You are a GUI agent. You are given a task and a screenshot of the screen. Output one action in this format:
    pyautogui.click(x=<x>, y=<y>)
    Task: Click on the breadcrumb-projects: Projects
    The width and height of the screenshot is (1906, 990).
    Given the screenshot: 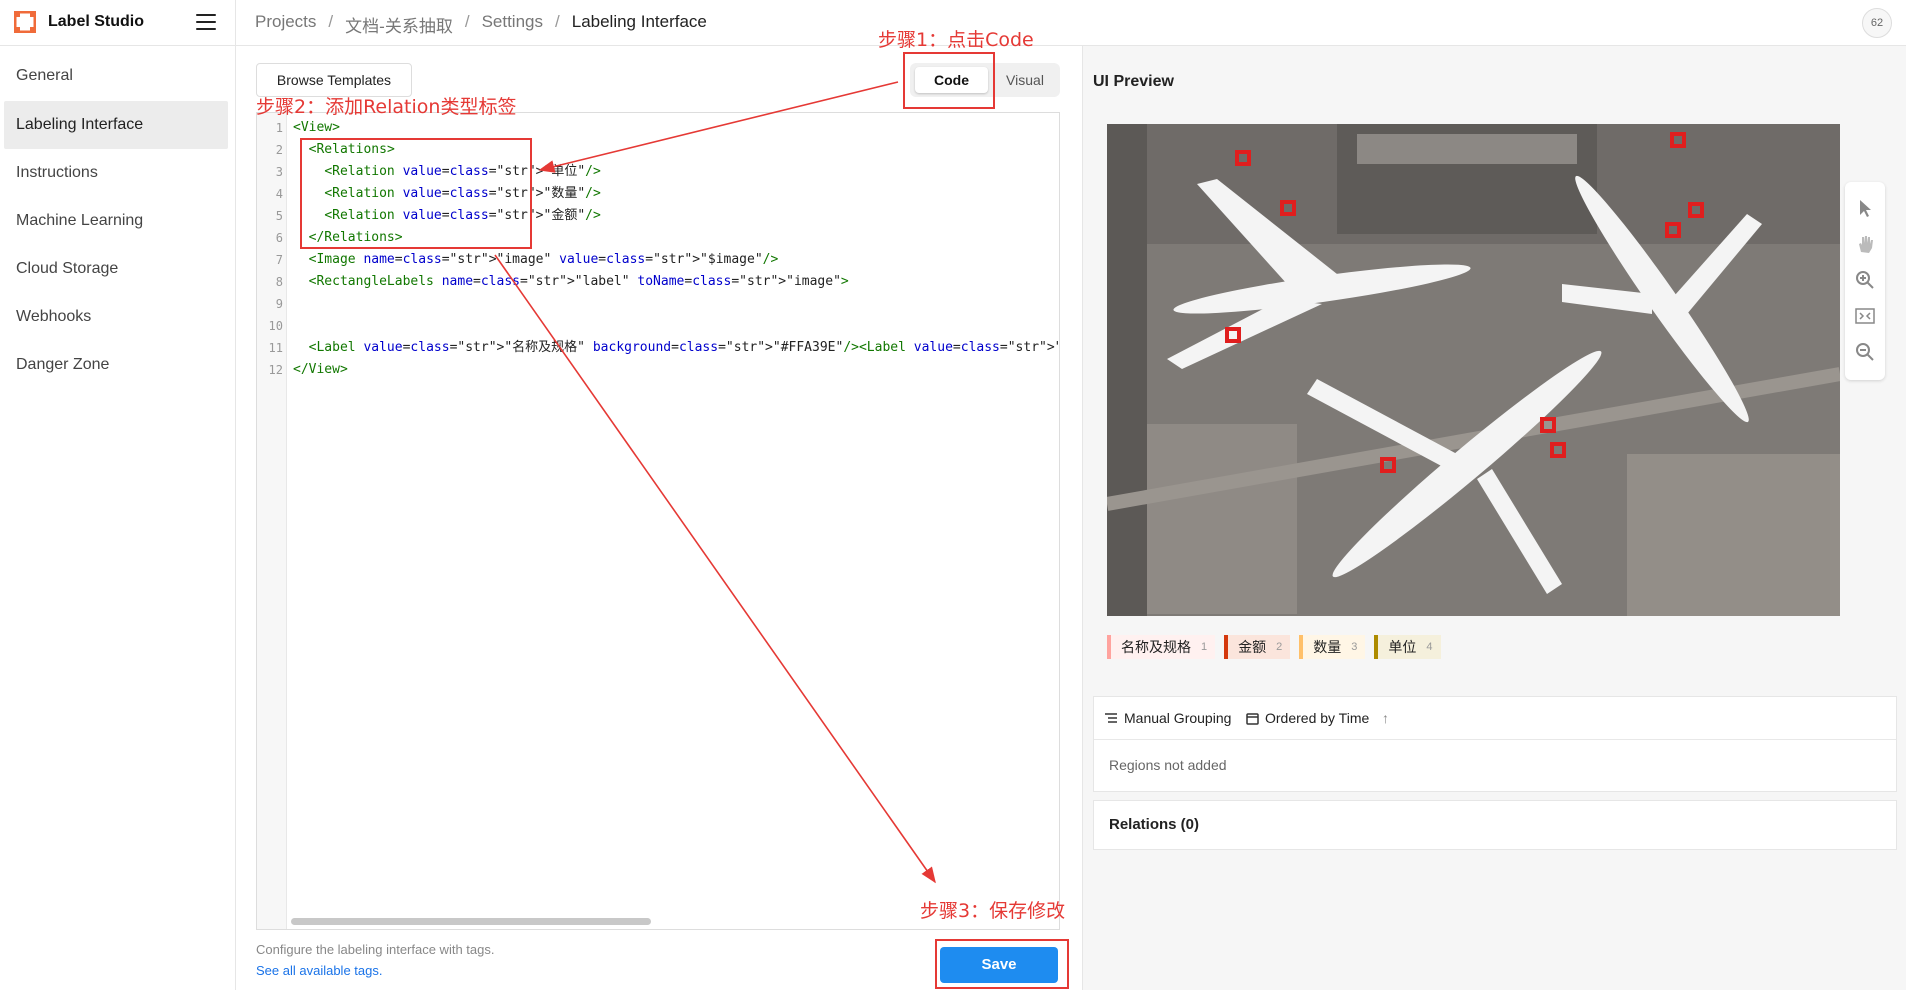 What is the action you would take?
    pyautogui.click(x=285, y=24)
    